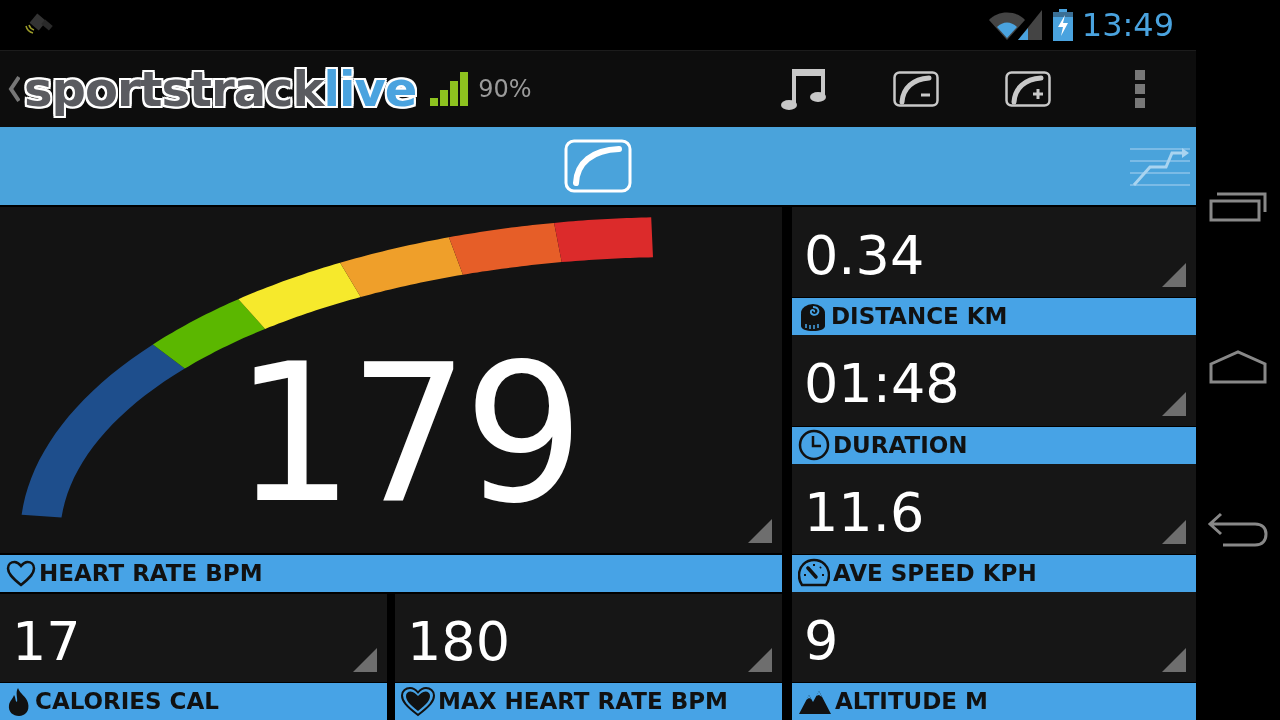 This screenshot has width=1280, height=720. What do you see at coordinates (994, 636) in the screenshot?
I see `metric-tile: 9` at bounding box center [994, 636].